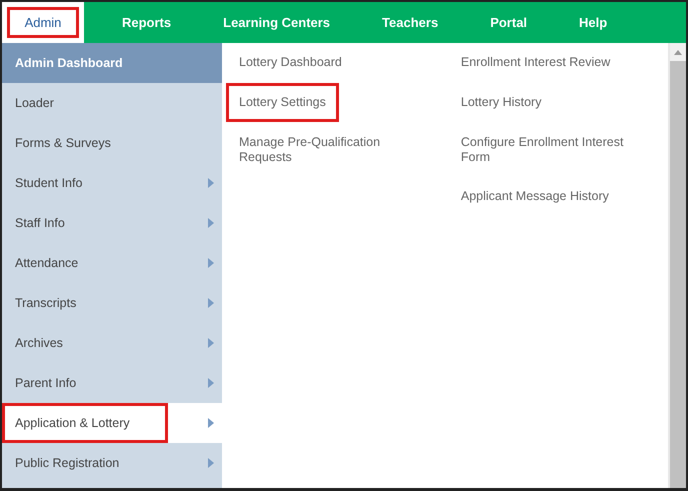 The width and height of the screenshot is (688, 491). Describe the element at coordinates (112, 143) in the screenshot. I see `sidebar-item: Forms & Surveys` at that location.